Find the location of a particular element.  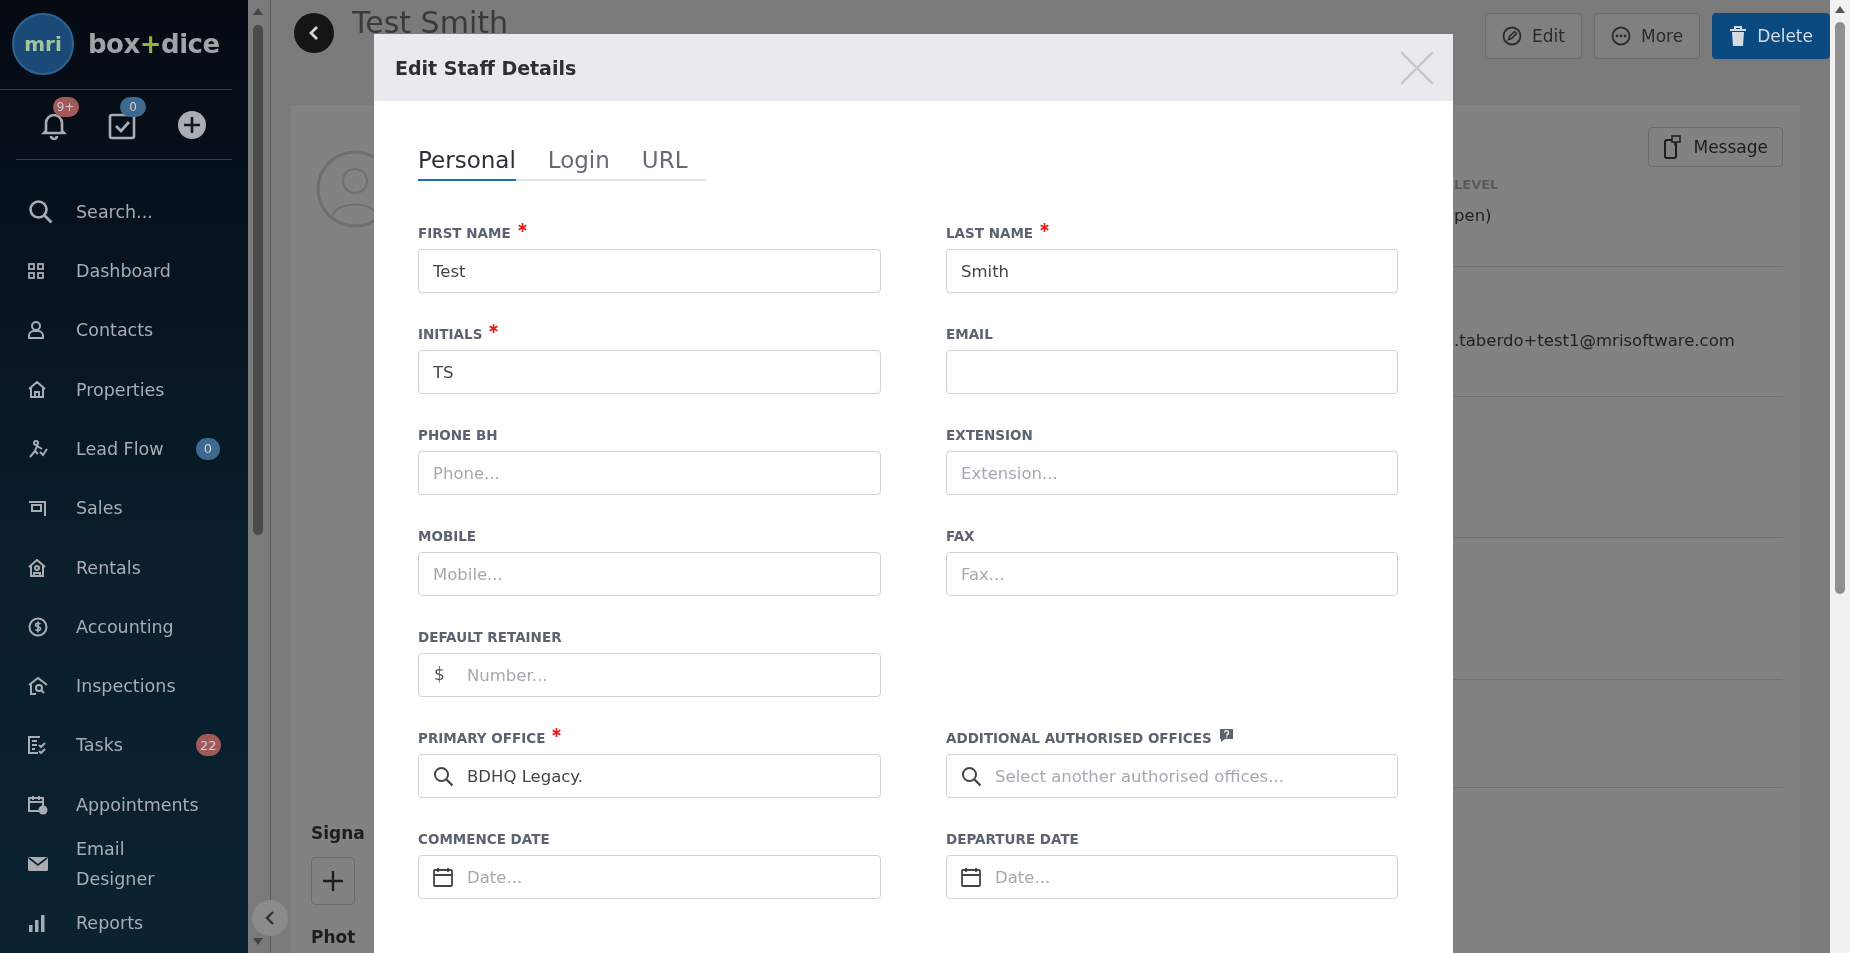

search-icon is located at coordinates (41, 211).